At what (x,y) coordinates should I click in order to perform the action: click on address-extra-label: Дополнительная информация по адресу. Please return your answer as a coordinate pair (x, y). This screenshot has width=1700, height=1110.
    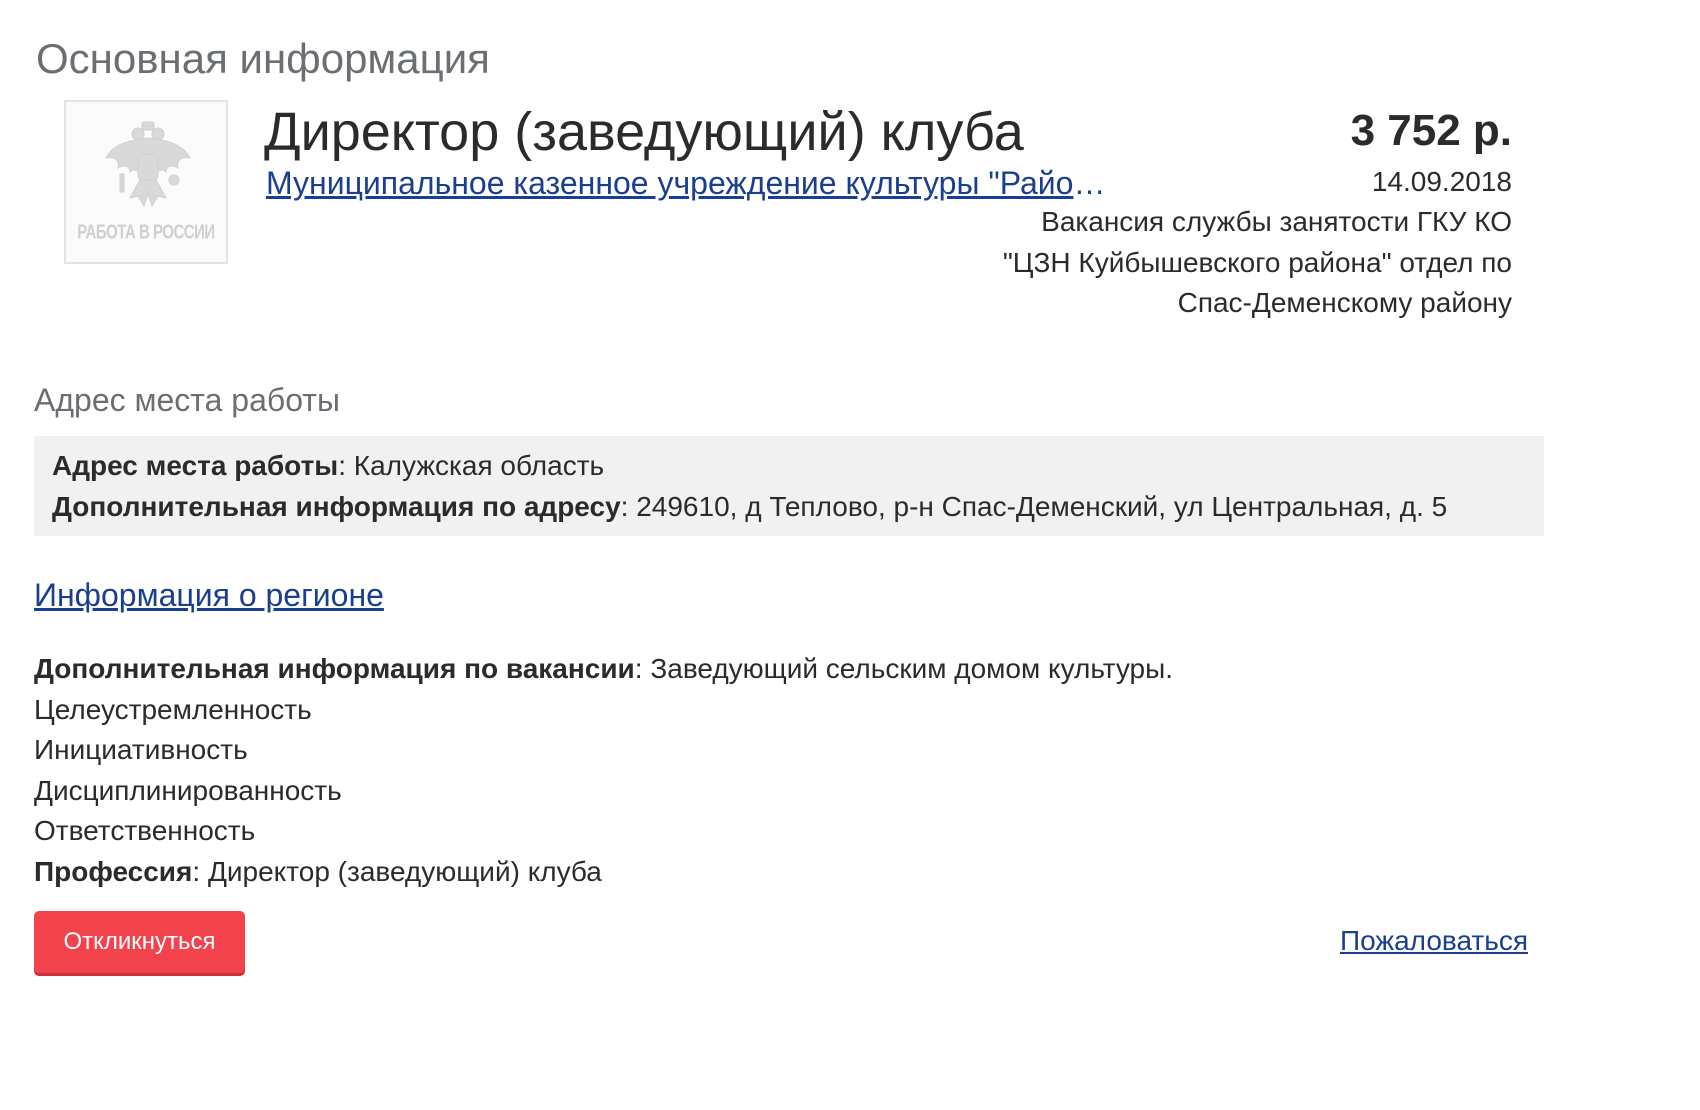
    Looking at the image, I should click on (336, 506).